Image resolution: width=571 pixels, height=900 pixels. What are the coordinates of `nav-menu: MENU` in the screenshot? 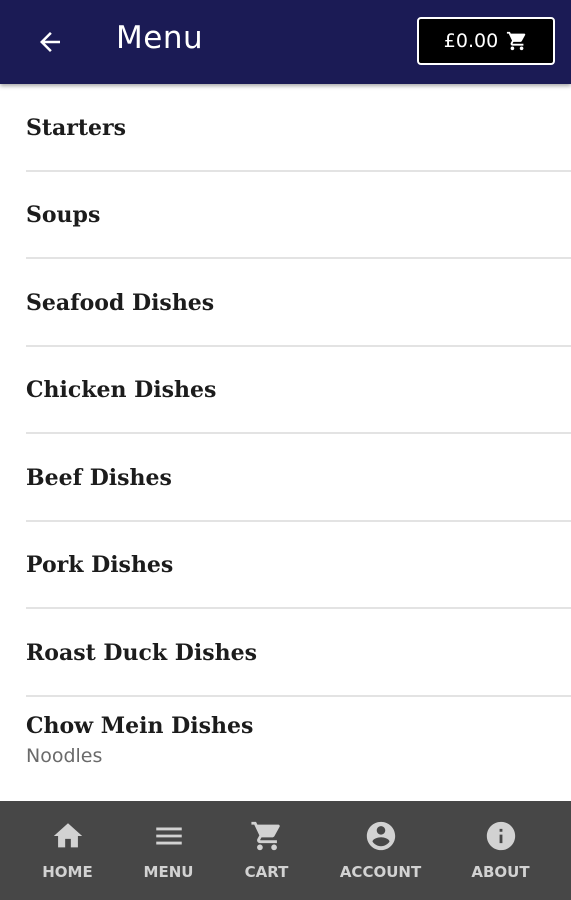 It's located at (168, 850).